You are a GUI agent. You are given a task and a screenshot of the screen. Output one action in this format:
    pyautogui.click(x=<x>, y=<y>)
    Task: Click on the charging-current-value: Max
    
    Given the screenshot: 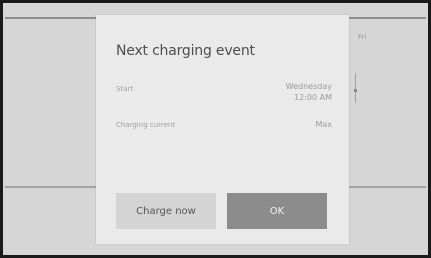 What is the action you would take?
    pyautogui.click(x=323, y=124)
    